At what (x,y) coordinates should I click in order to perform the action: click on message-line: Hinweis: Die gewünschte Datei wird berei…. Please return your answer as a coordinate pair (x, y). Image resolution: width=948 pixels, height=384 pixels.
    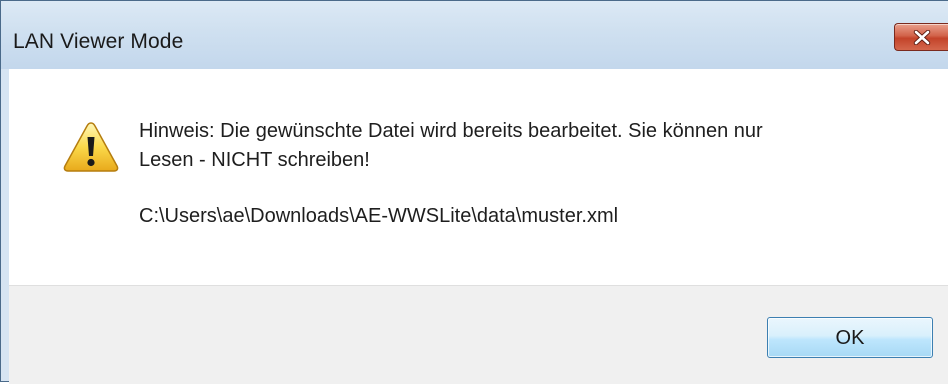
    Looking at the image, I should click on (451, 131).